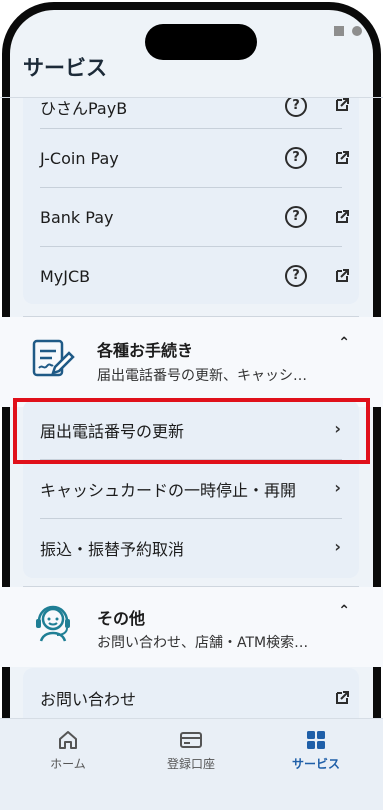 The image size is (383, 810). Describe the element at coordinates (68, 750) in the screenshot. I see `nav-home: ホーム` at that location.